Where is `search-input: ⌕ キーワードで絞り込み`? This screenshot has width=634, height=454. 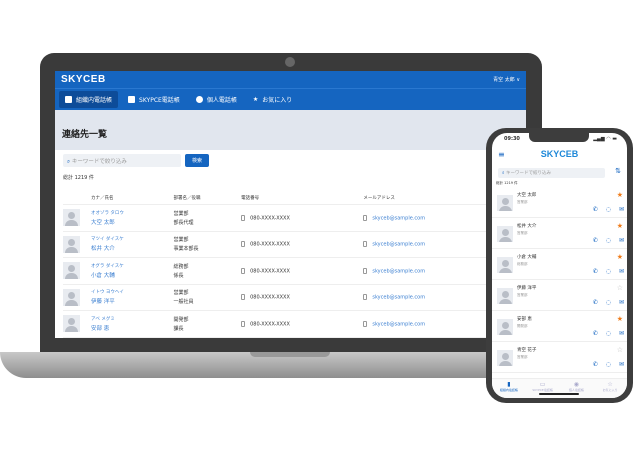 search-input: ⌕ キーワードで絞り込み is located at coordinates (122, 160).